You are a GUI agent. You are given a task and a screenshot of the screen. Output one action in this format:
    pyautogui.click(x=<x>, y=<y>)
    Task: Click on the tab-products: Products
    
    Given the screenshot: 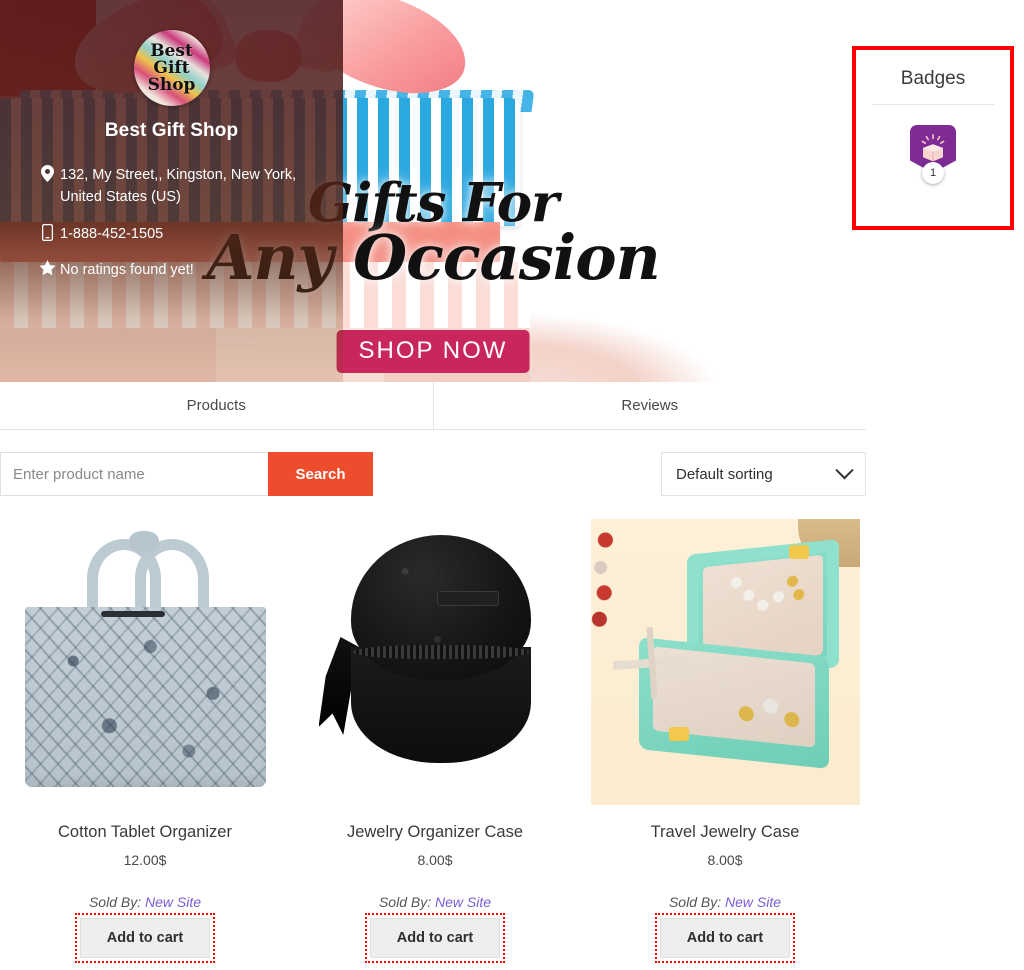 What is the action you would take?
    pyautogui.click(x=216, y=405)
    